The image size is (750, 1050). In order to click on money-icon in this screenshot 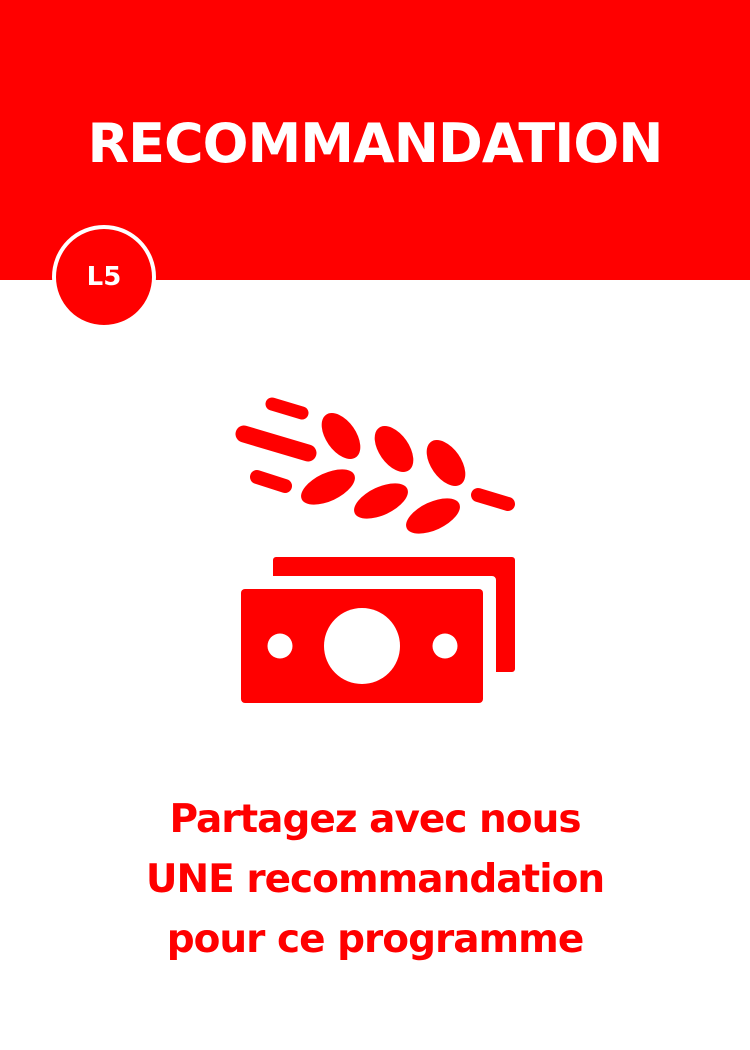, I will do `click(378, 630)`.